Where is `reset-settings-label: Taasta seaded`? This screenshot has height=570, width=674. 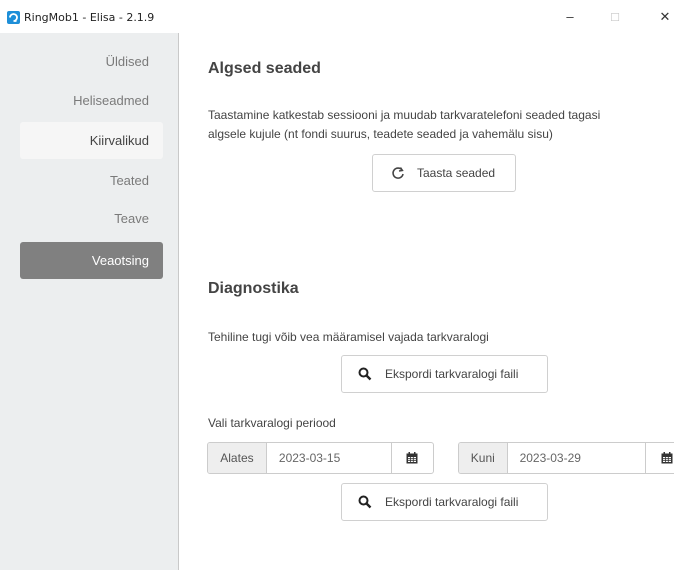 reset-settings-label: Taasta seaded is located at coordinates (456, 173).